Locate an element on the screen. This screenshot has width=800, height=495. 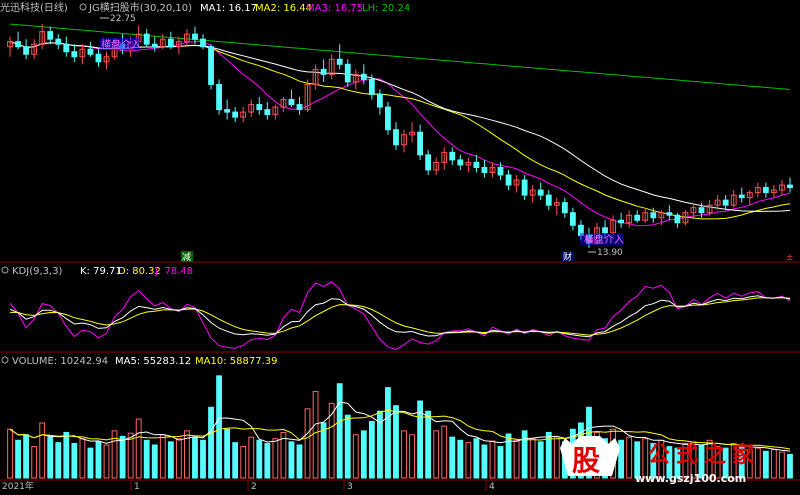
volume-name: VOLUME: 10242.94 is located at coordinates (60, 361).